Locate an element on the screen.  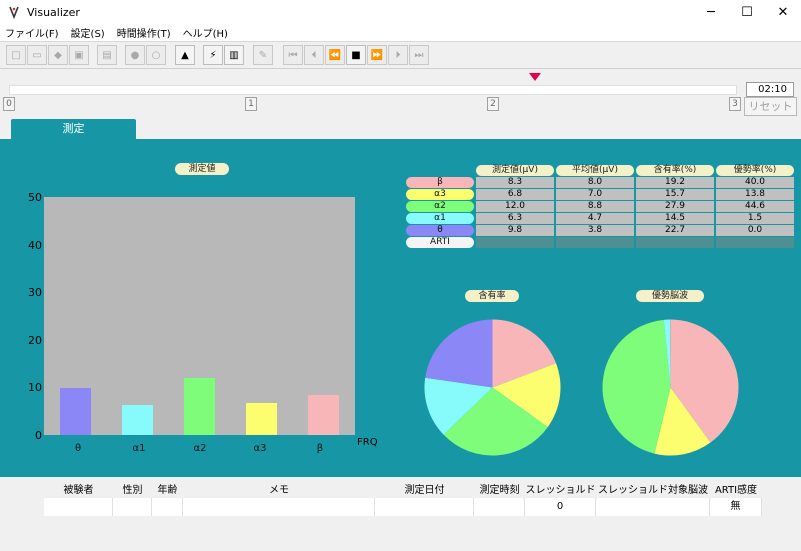
table-cell: 9.8 is located at coordinates (515, 230).